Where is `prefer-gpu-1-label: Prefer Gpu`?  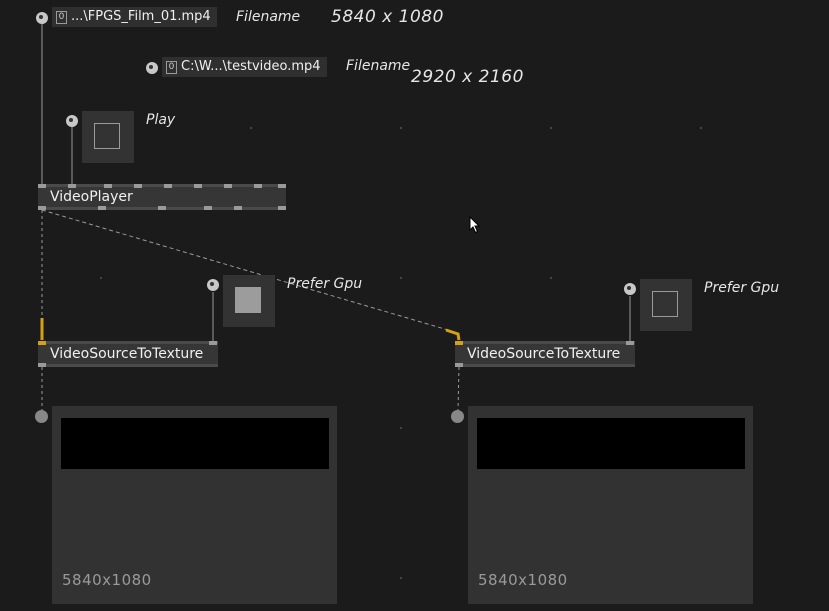 prefer-gpu-1-label: Prefer Gpu is located at coordinates (325, 284).